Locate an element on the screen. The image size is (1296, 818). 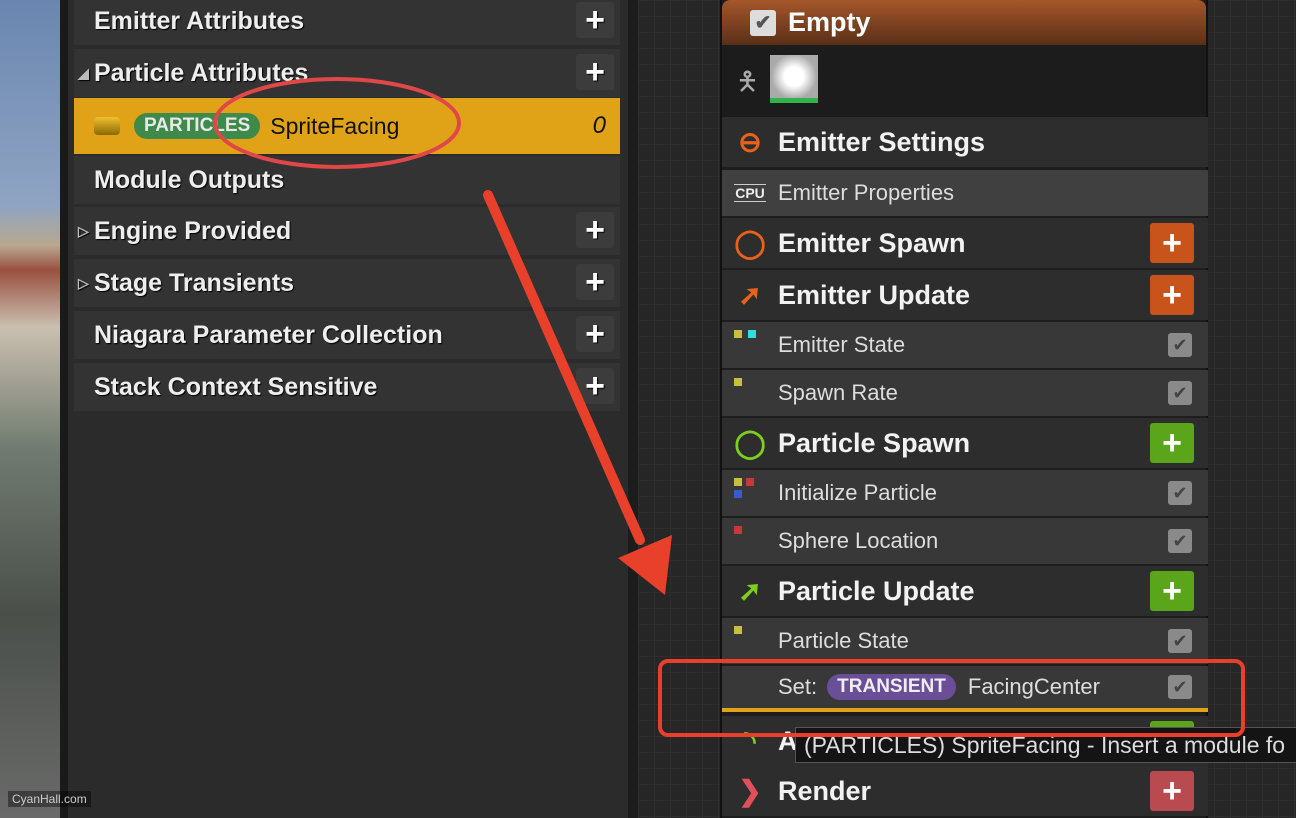
highlight-rectangle is located at coordinates (951, 698).